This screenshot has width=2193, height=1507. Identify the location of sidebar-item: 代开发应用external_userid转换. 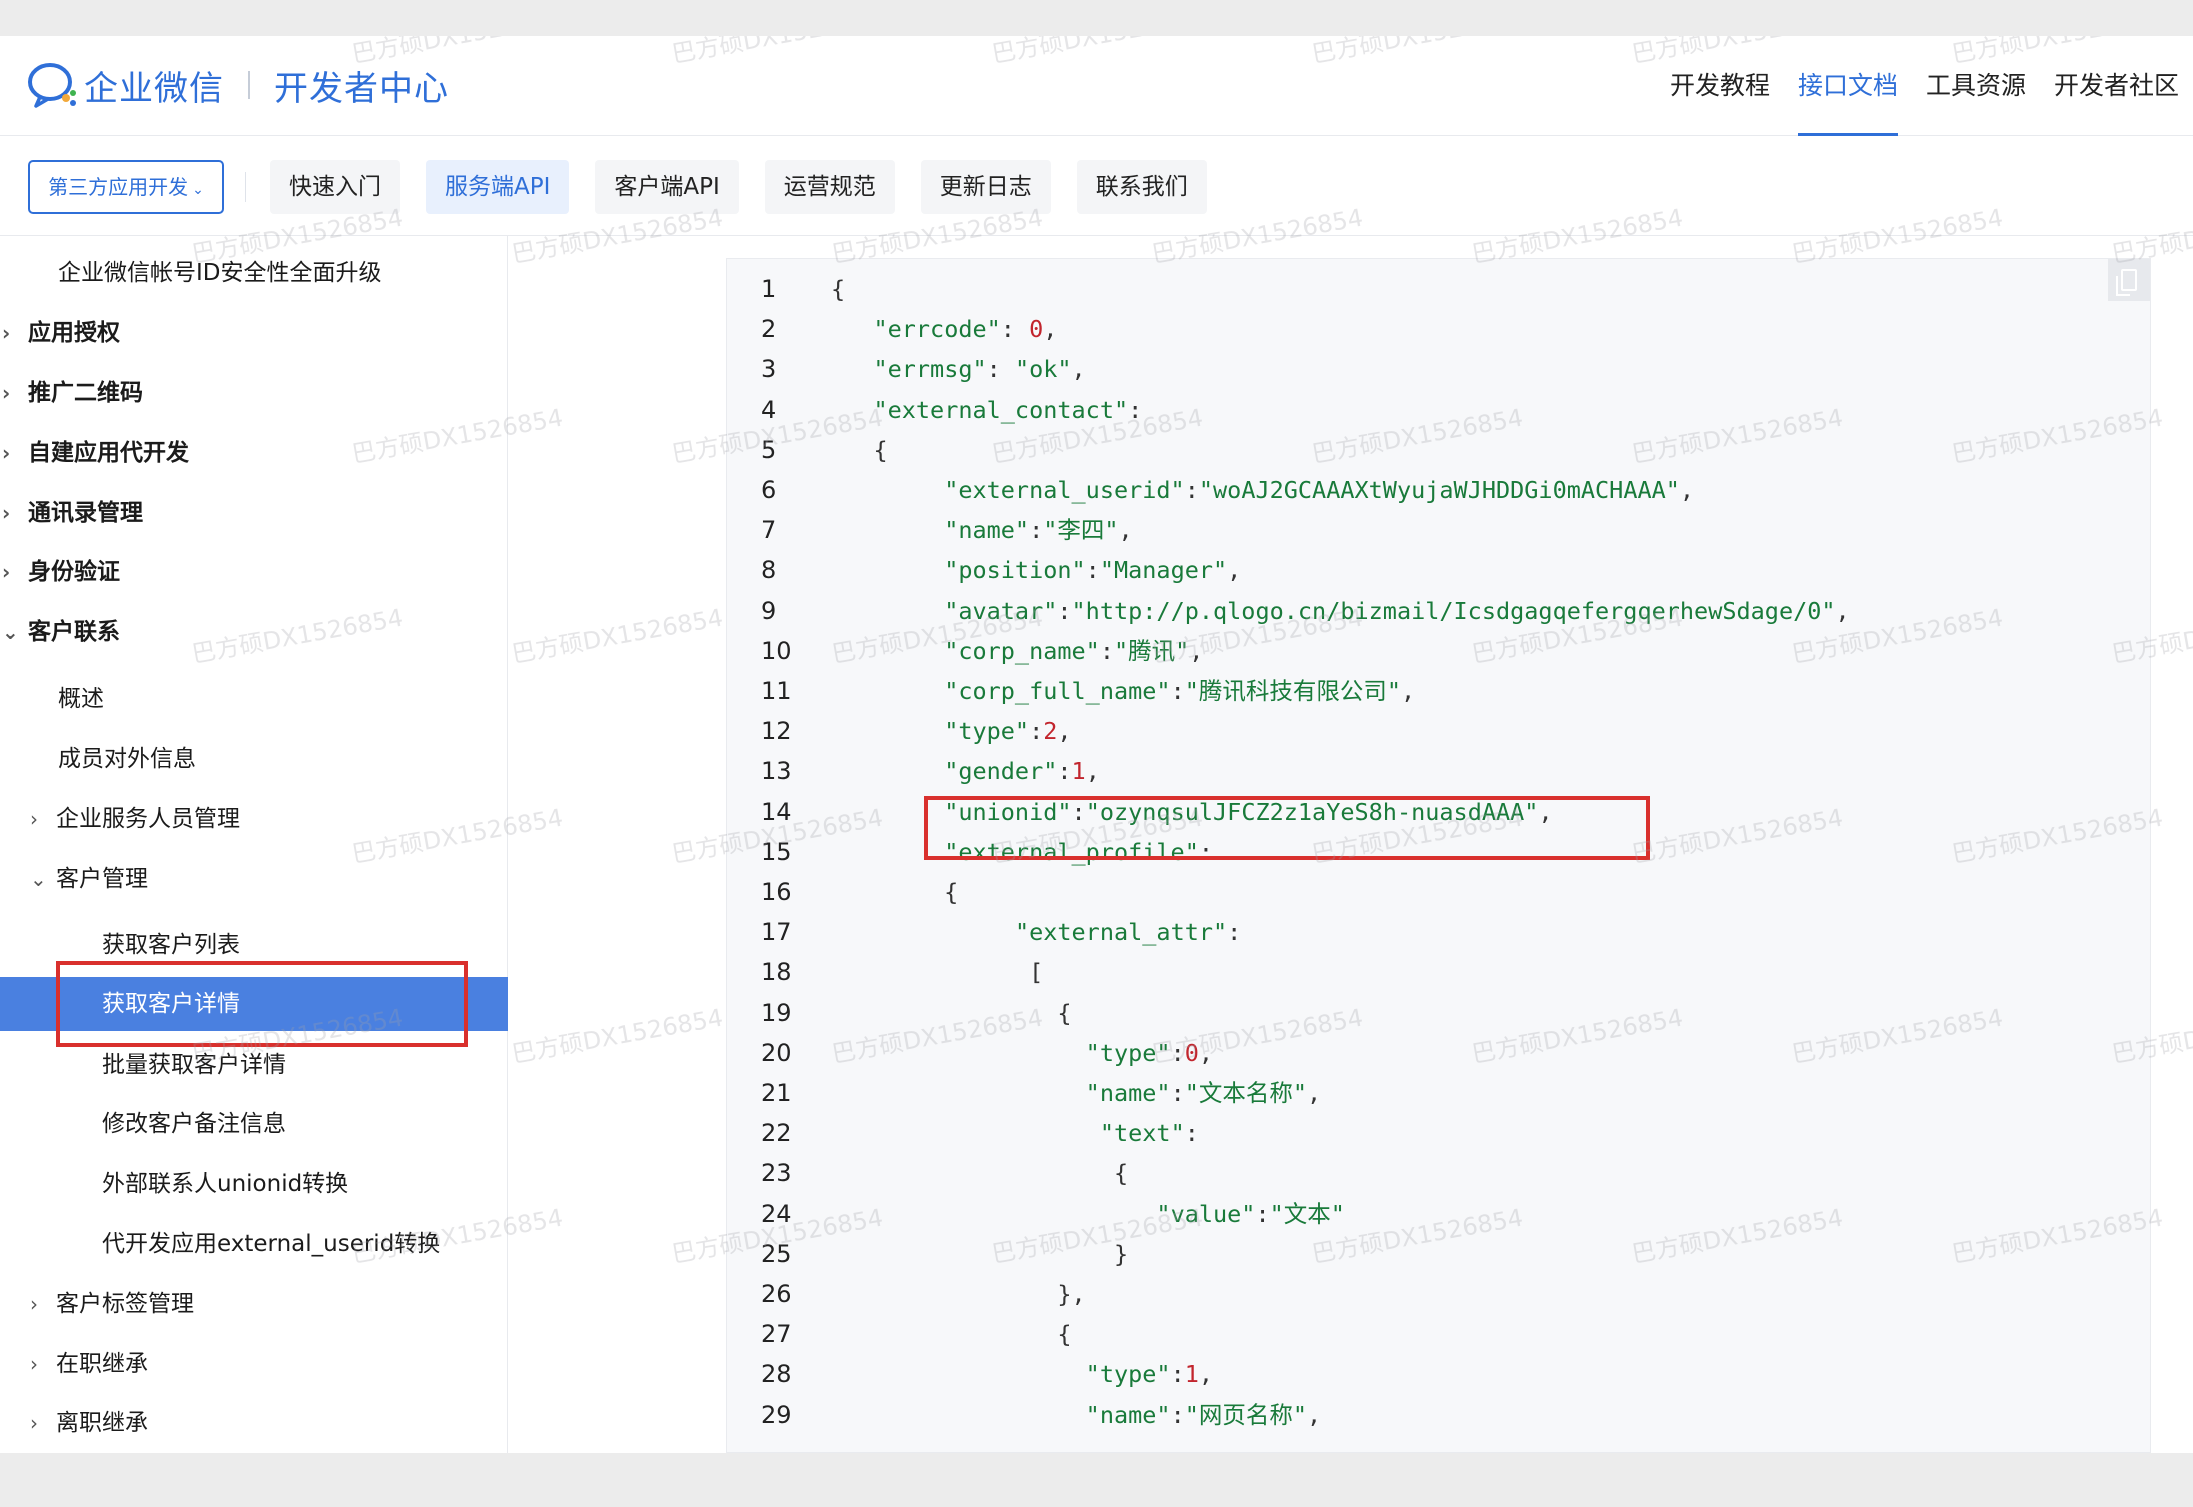
(271, 1244).